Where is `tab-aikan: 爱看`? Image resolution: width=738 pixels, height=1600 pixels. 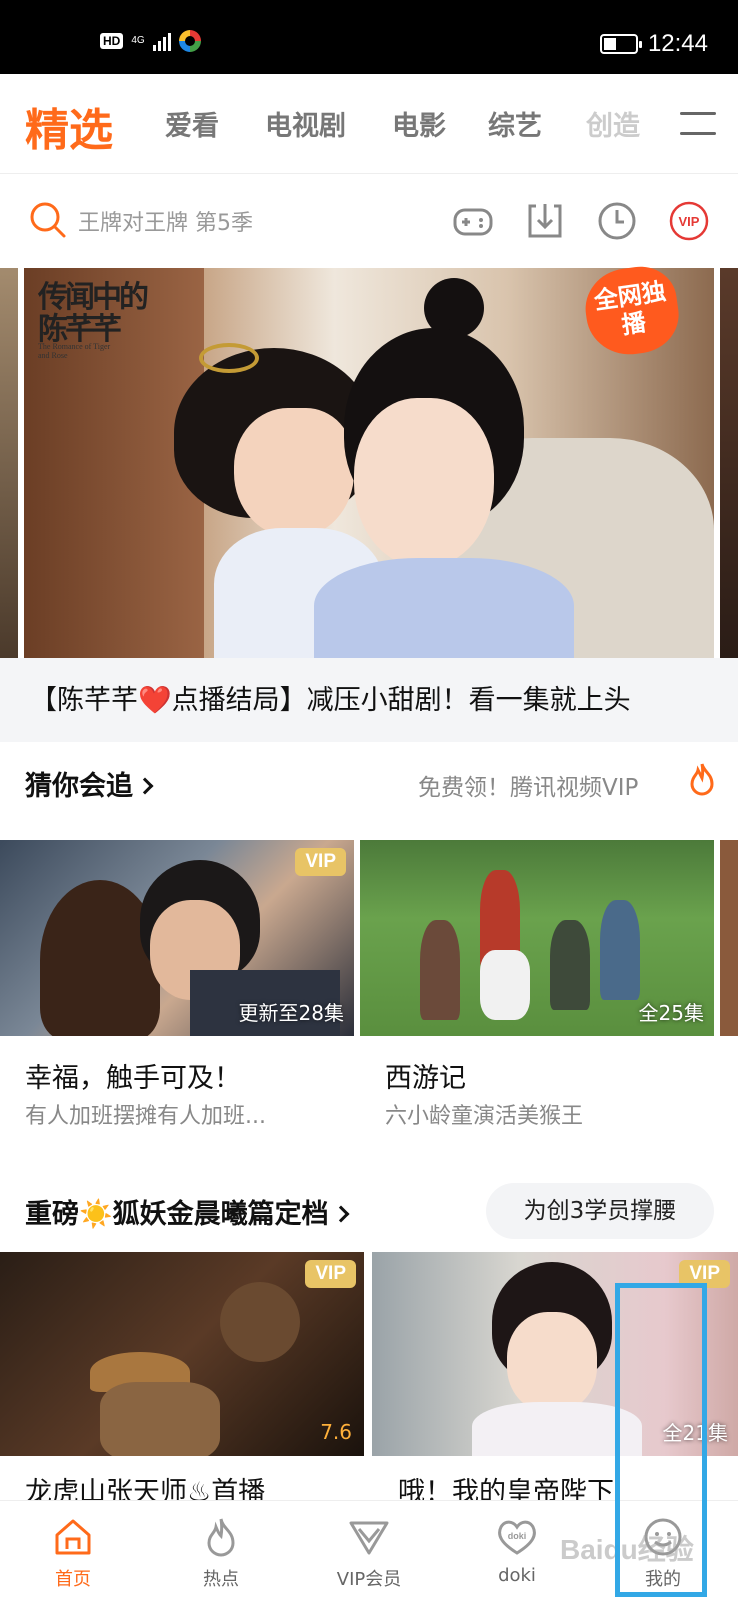 tab-aikan: 爱看 is located at coordinates (192, 123).